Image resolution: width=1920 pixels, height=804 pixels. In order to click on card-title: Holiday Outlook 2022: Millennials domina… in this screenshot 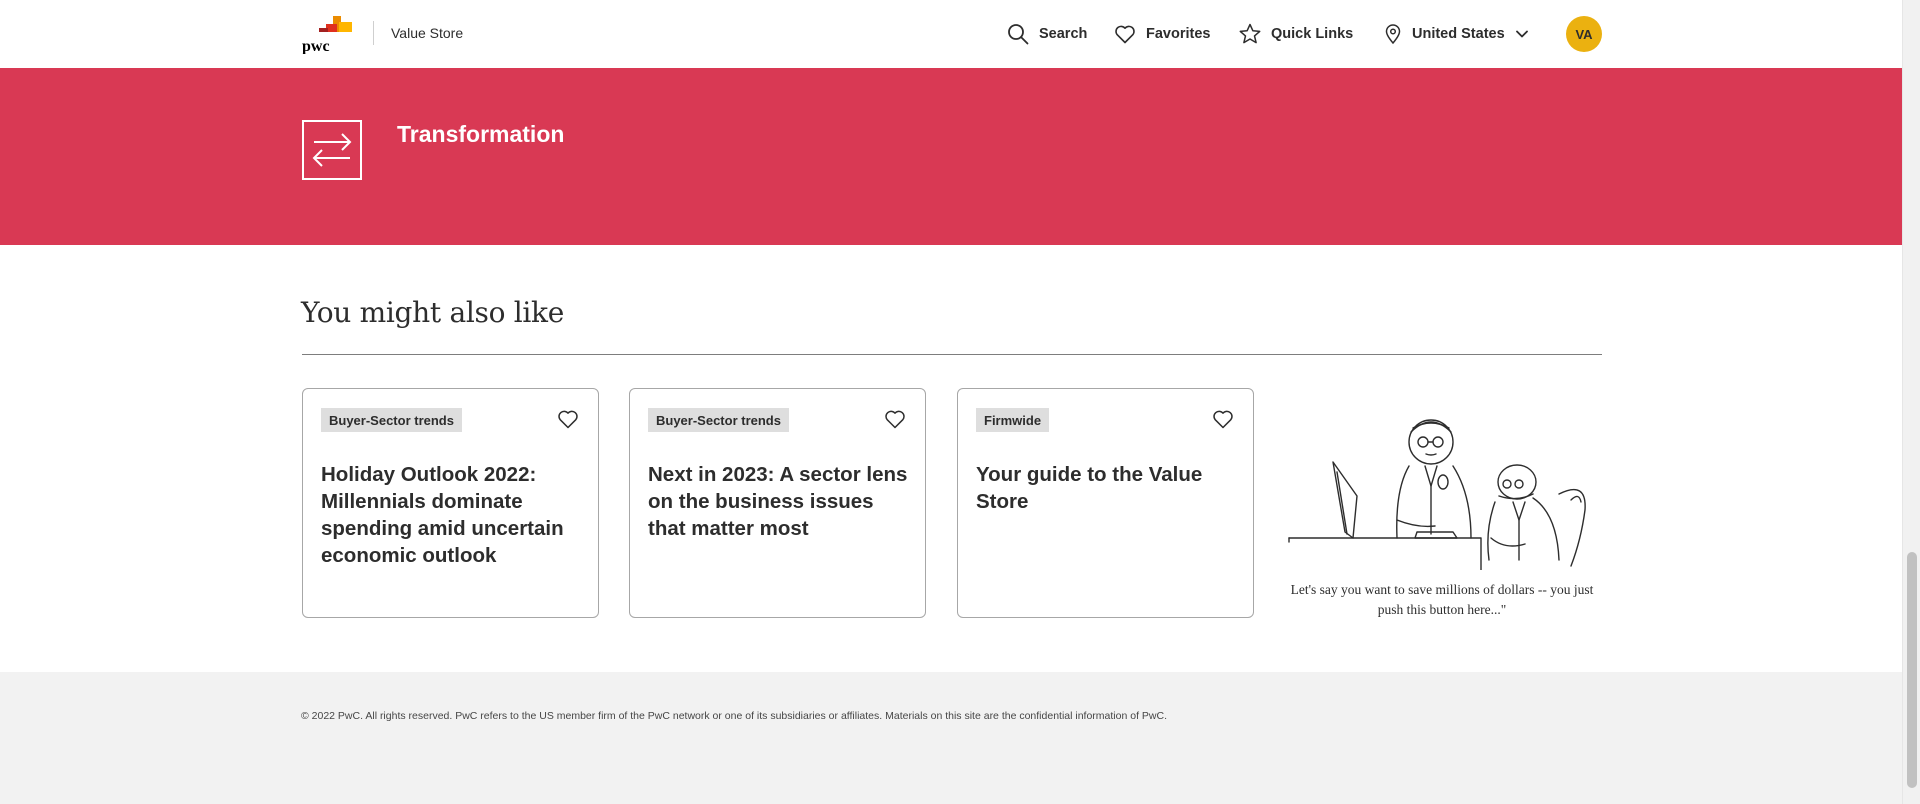, I will do `click(452, 515)`.